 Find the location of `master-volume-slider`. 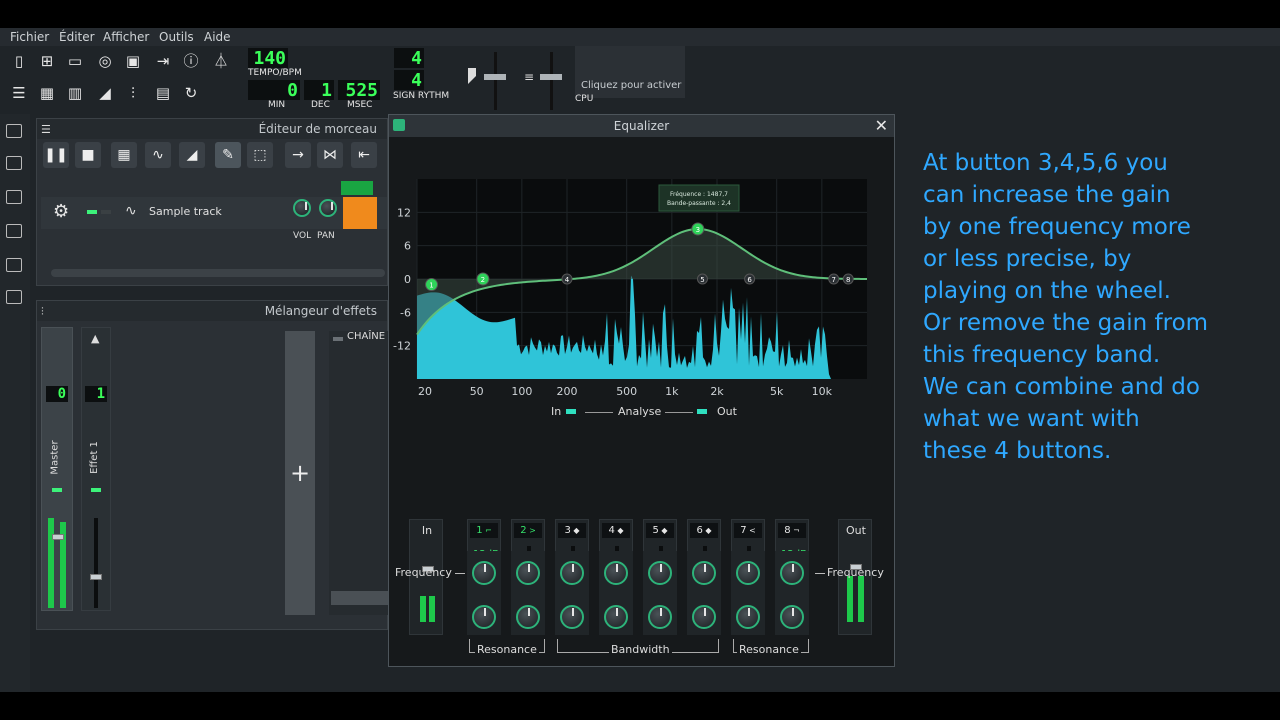

master-volume-slider is located at coordinates (495, 81).